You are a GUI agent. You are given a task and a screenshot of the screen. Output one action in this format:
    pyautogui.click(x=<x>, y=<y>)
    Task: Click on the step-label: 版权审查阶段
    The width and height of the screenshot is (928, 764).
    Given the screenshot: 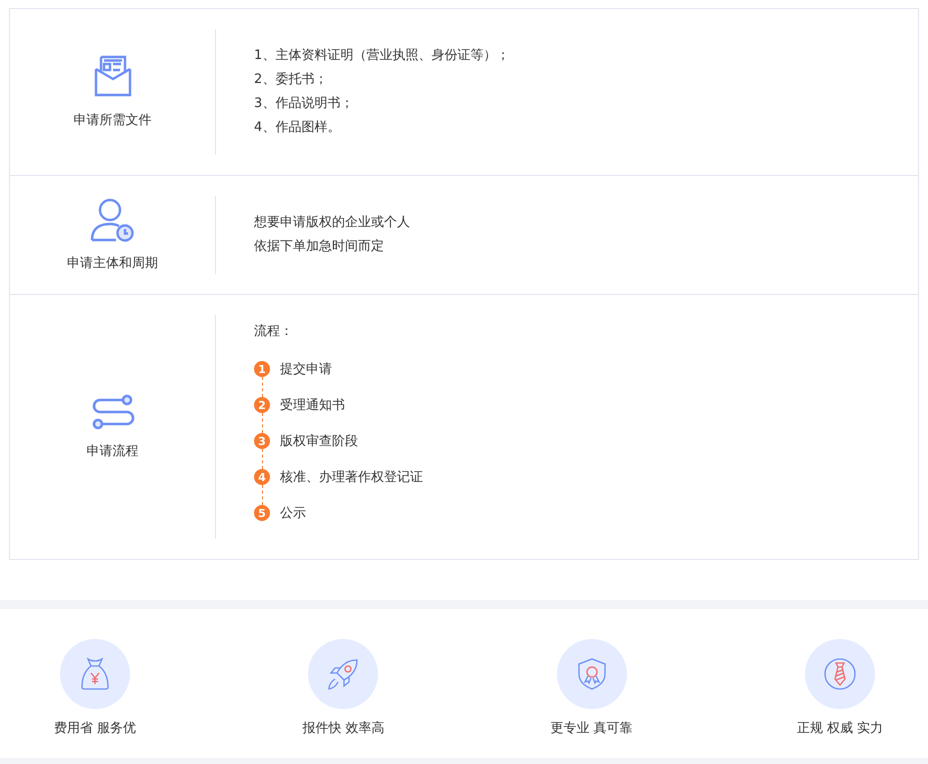 What is the action you would take?
    pyautogui.click(x=319, y=441)
    